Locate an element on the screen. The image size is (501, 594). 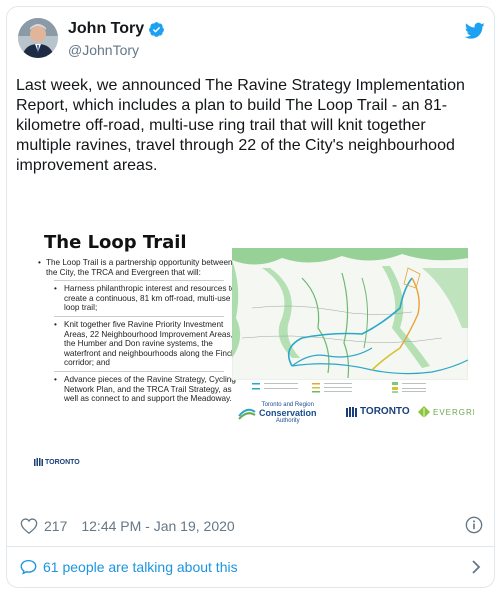
info-icon is located at coordinates (474, 525).